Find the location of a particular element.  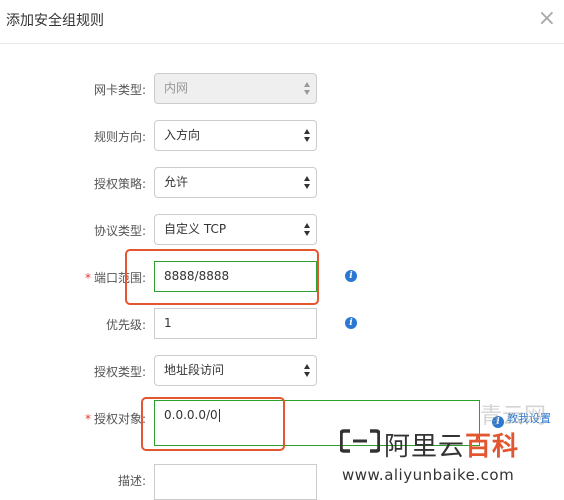

nic-type-value: 内网 is located at coordinates (176, 88).